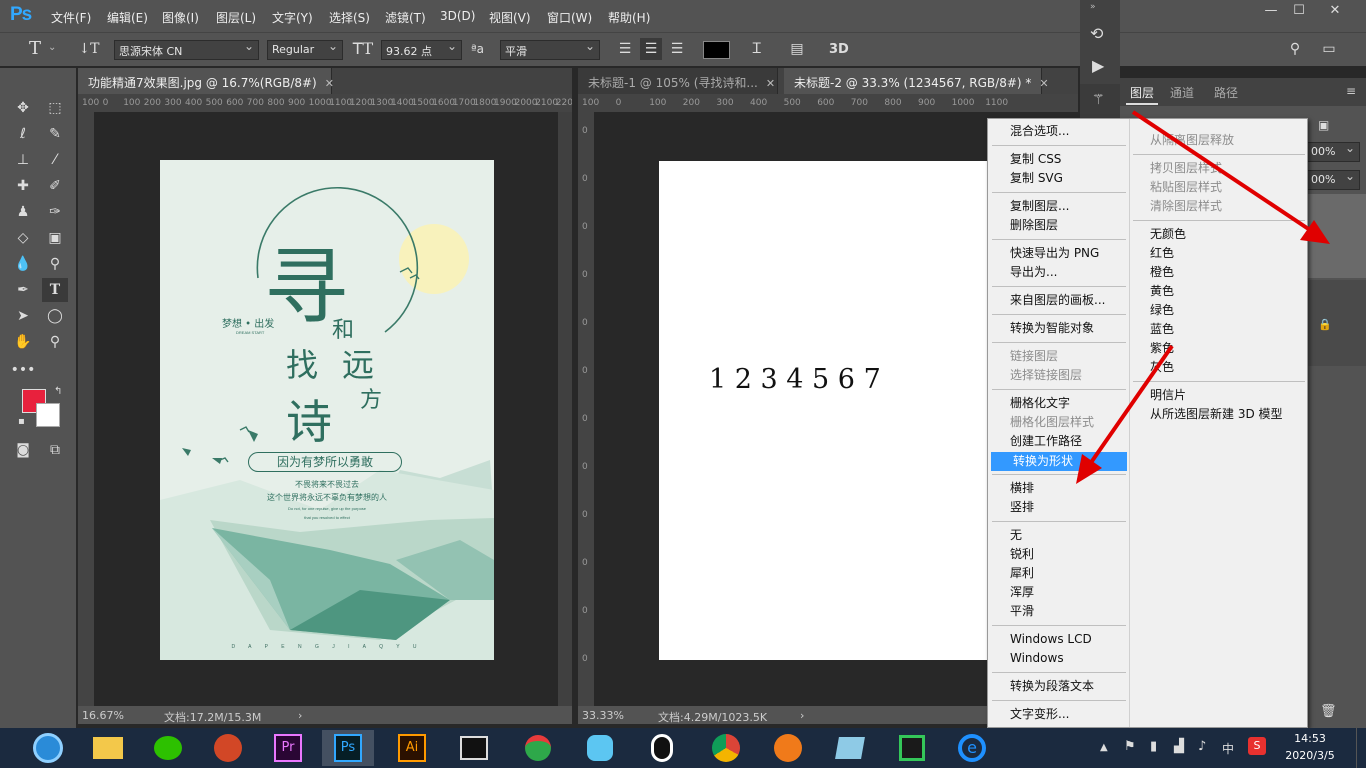  I want to click on lasso-tool-icon: ℓ, so click(23, 134).